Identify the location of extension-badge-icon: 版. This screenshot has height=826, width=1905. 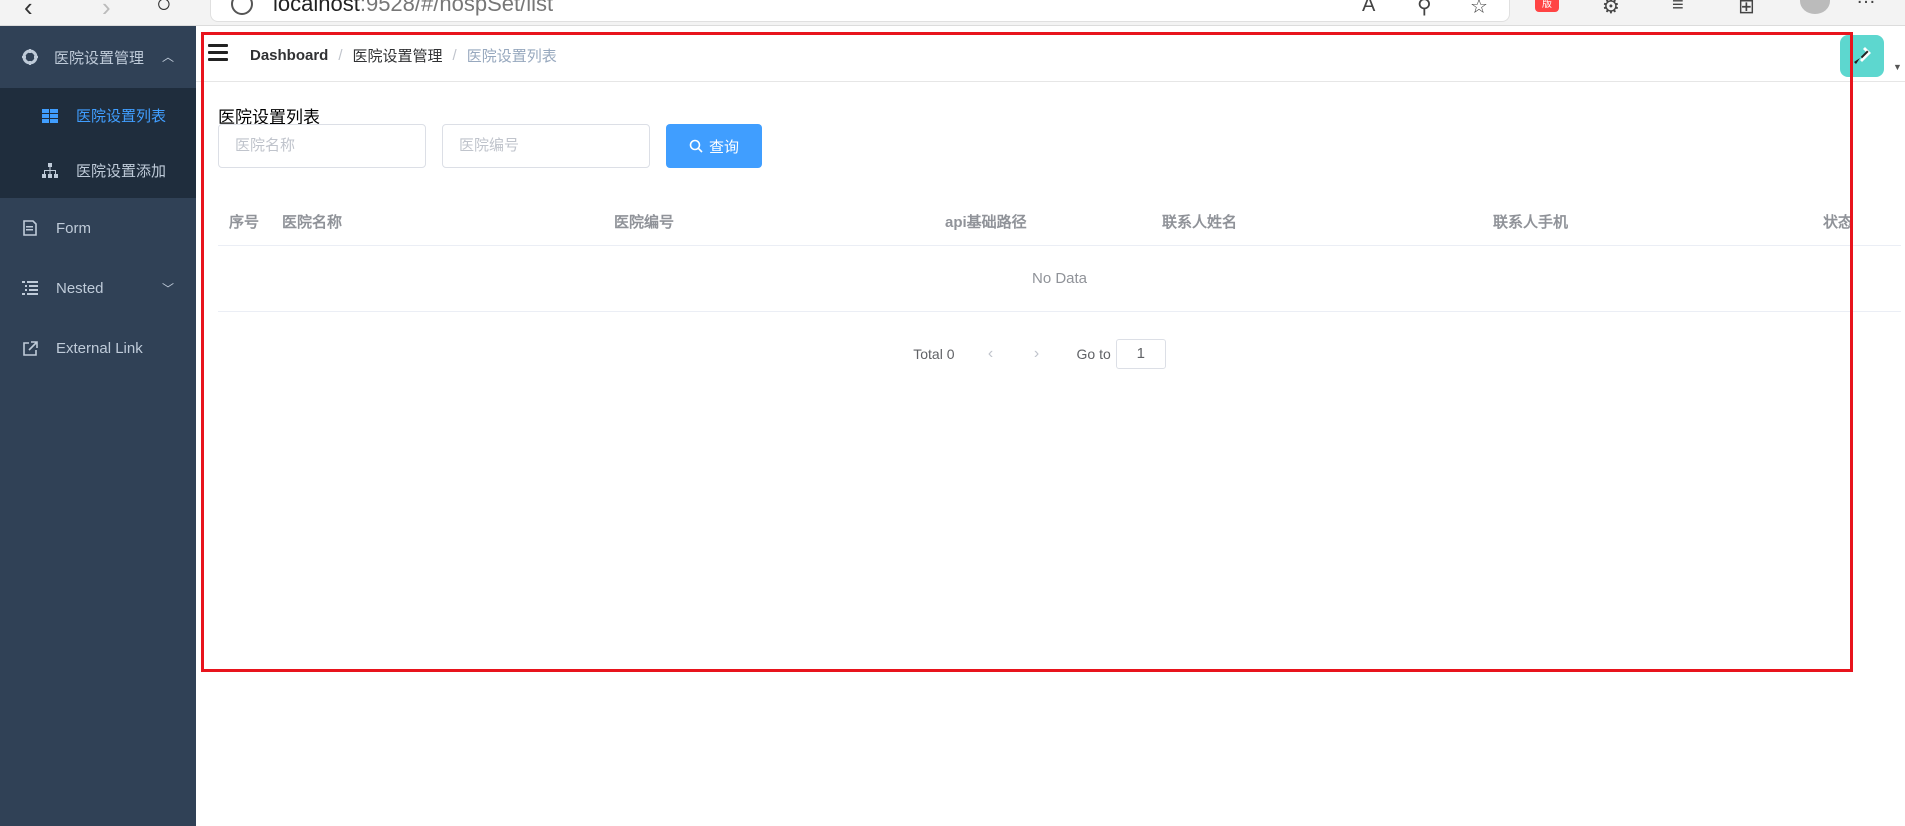
(1547, 6).